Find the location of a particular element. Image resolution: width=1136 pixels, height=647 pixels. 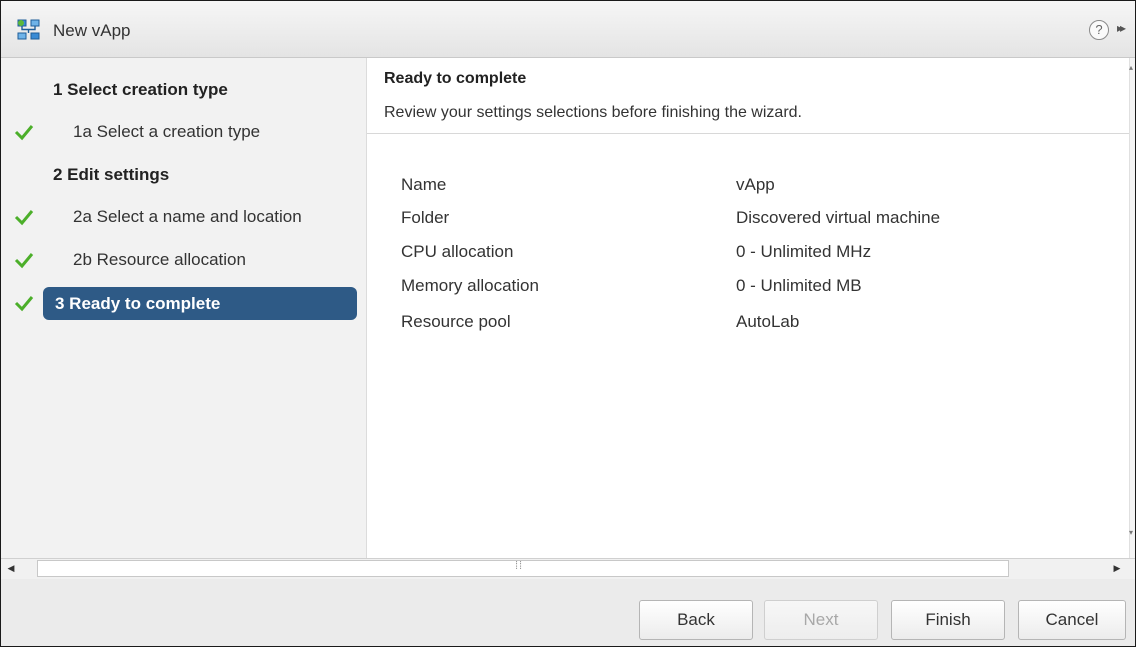

vapp-icon is located at coordinates (28, 29).